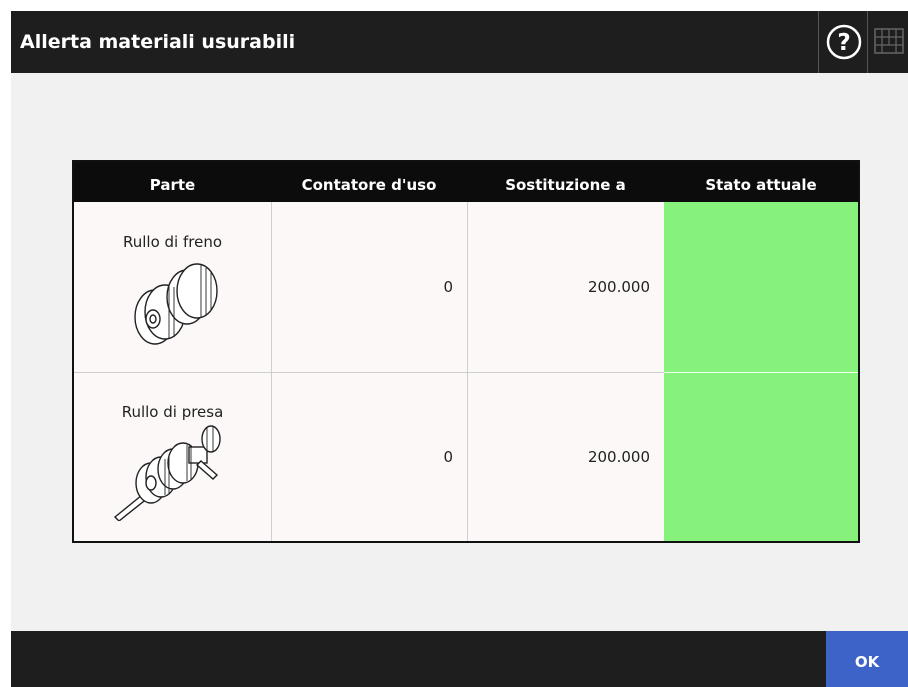  I want to click on help-button: ?, so click(843, 42).